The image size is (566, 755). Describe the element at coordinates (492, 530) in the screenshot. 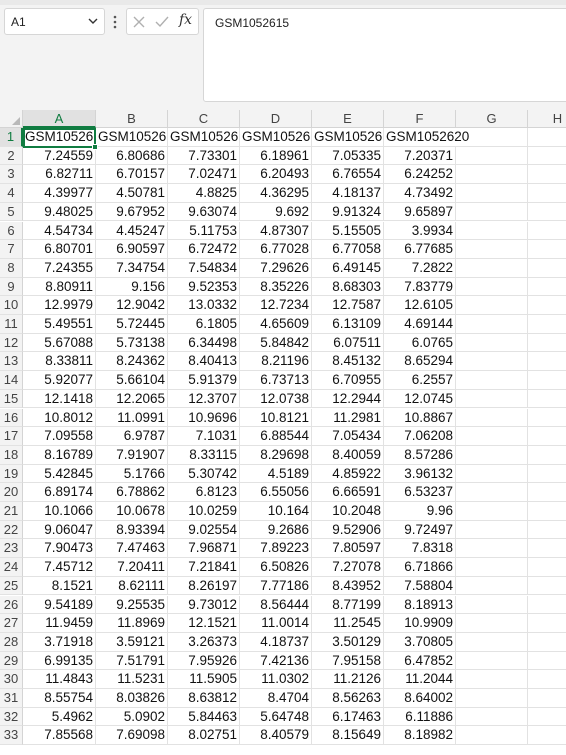

I see `cell-g22` at that location.